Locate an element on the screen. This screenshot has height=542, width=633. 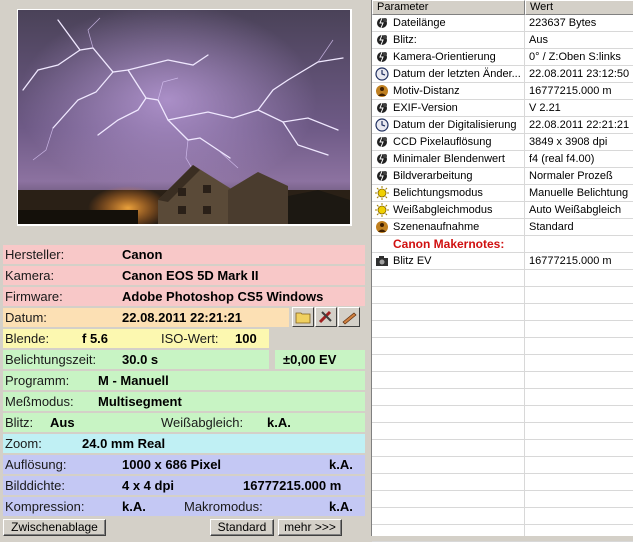
table-row: Motiv-Distanz 16777215.000 m is located at coordinates (502, 91).